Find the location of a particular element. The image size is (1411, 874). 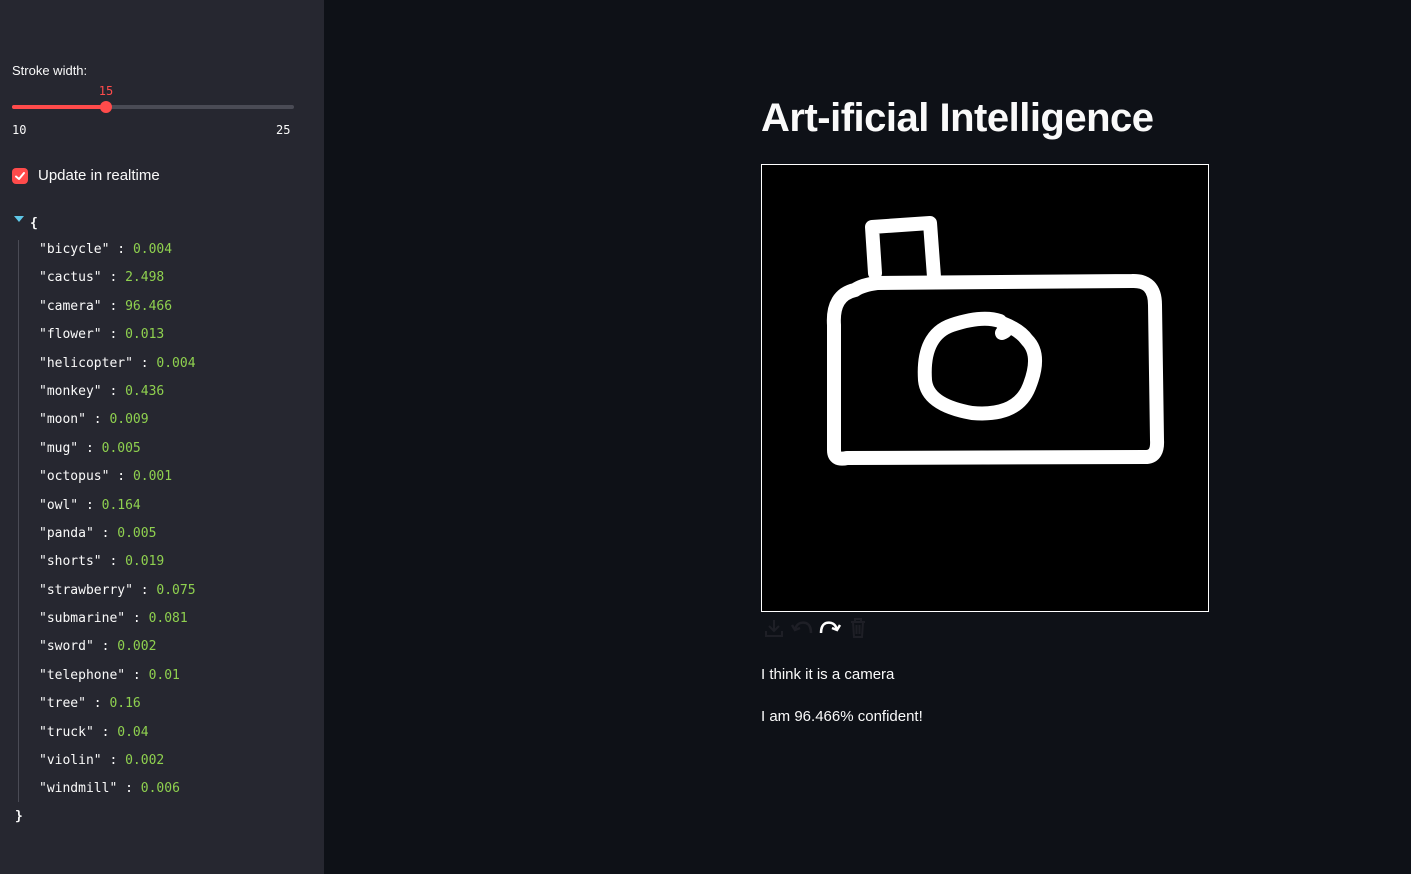

json-key: "cactus" is located at coordinates (70, 278).